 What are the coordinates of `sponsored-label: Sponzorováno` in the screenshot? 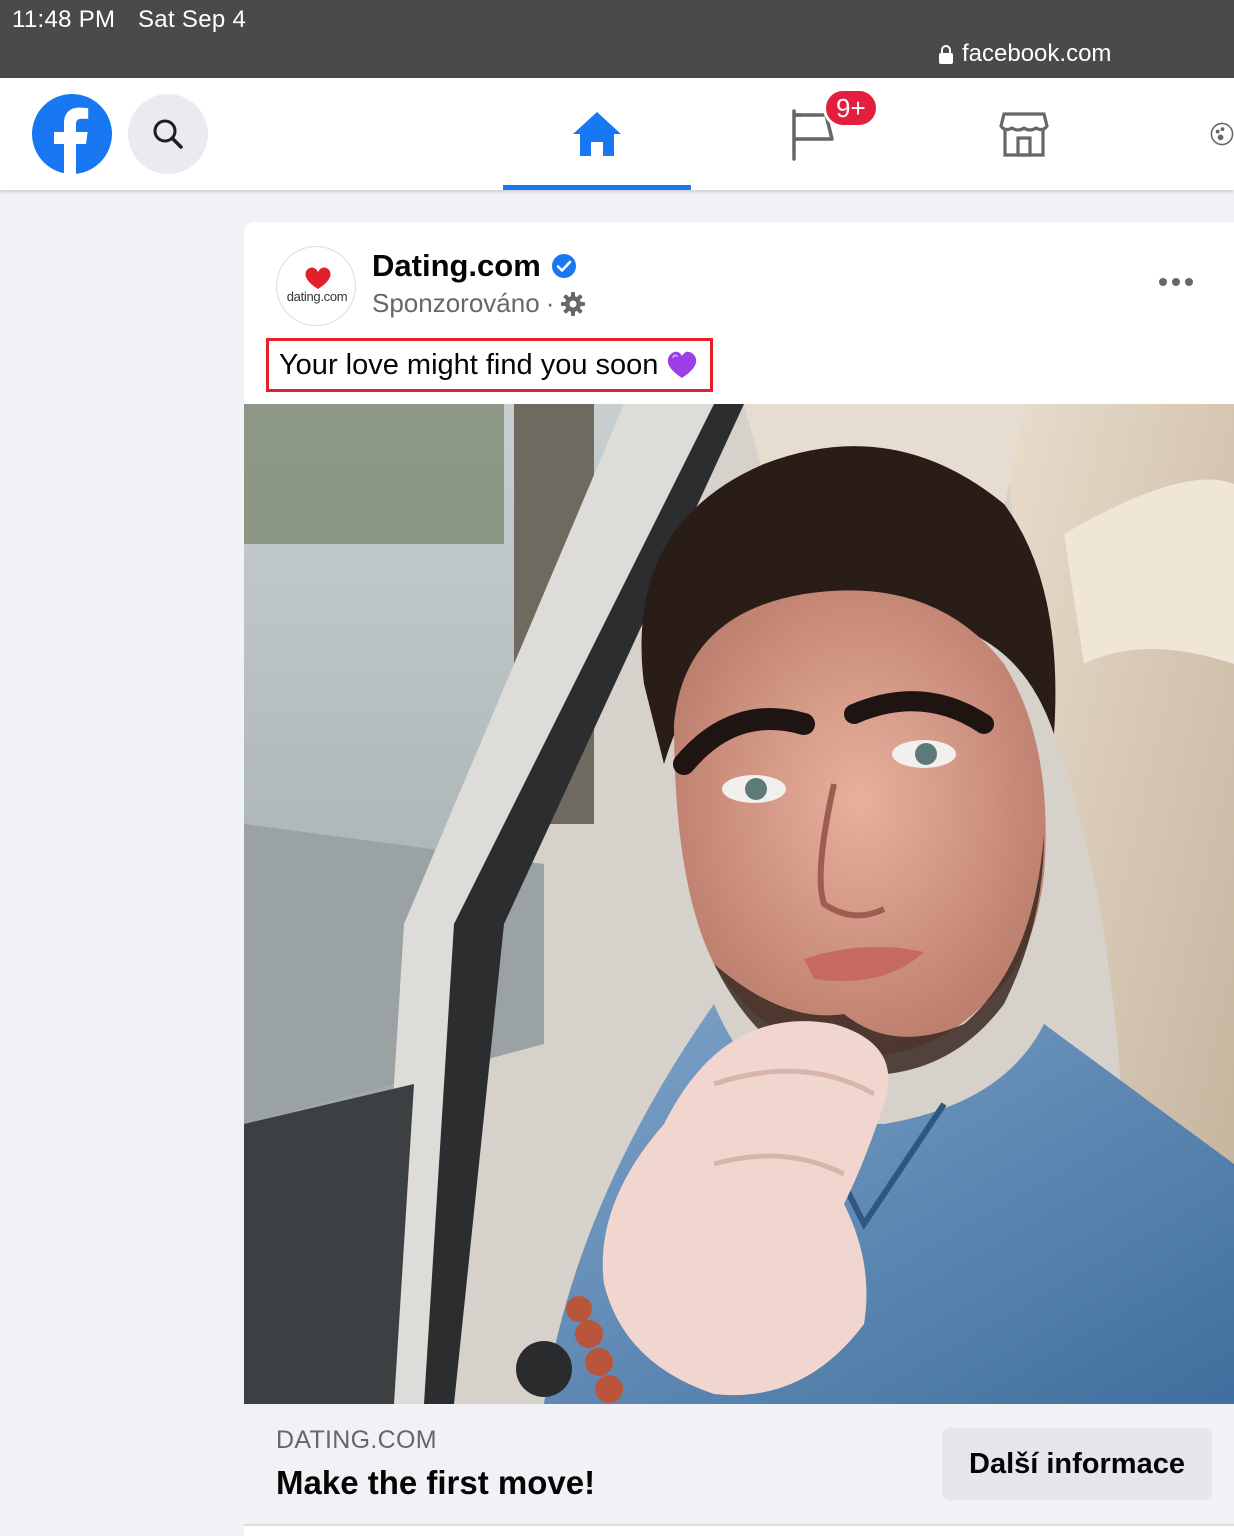 It's located at (456, 303).